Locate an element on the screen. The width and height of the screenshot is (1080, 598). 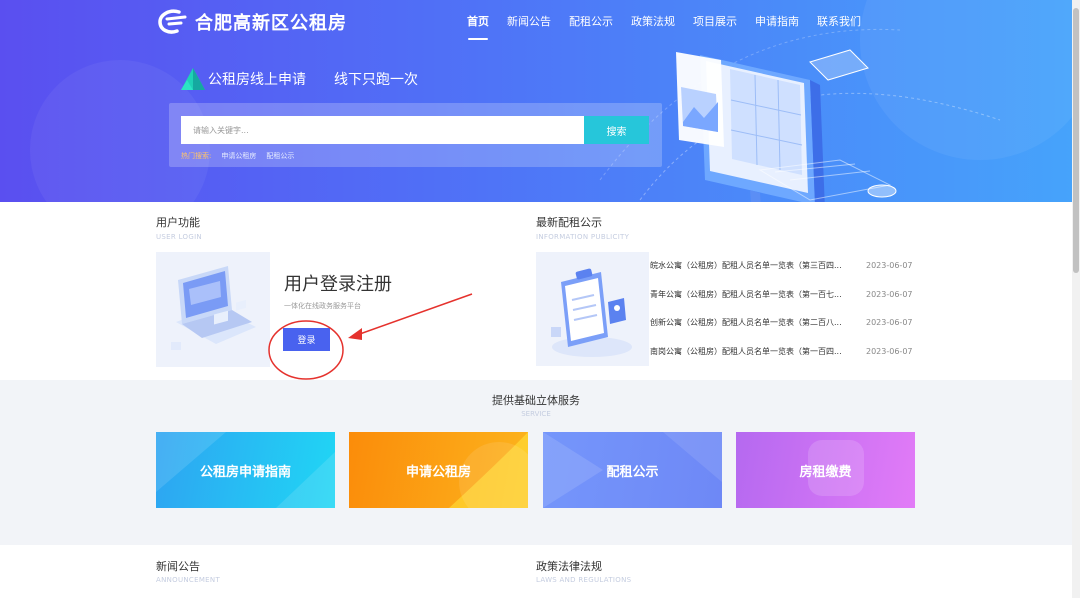
hot-link-apply: 申请公租房 is located at coordinates (238, 156).